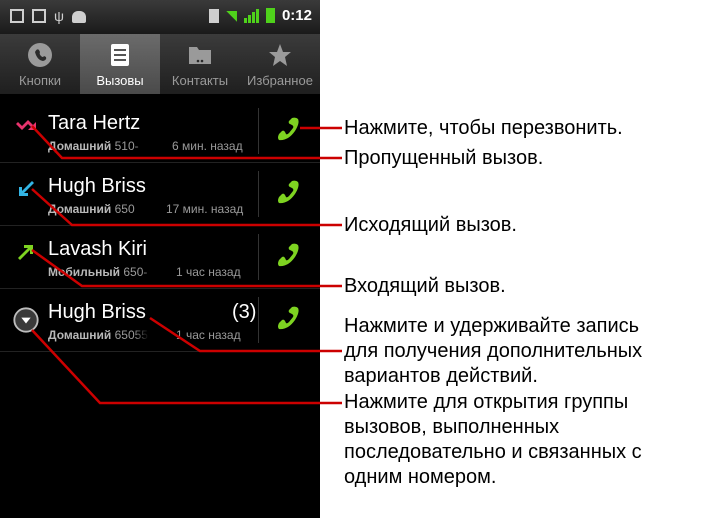 The width and height of the screenshot is (707, 518). What do you see at coordinates (493, 351) in the screenshot?
I see `callout-longpress-line2: для получения дополнительных` at bounding box center [493, 351].